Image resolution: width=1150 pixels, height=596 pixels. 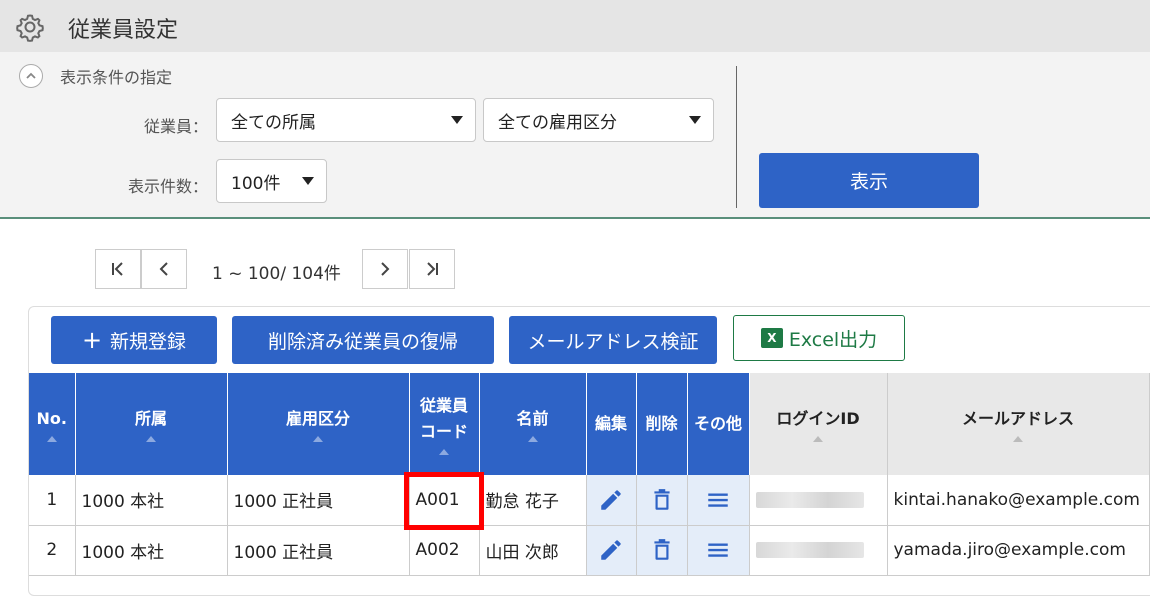 I want to click on col-name: 名前, so click(x=533, y=424).